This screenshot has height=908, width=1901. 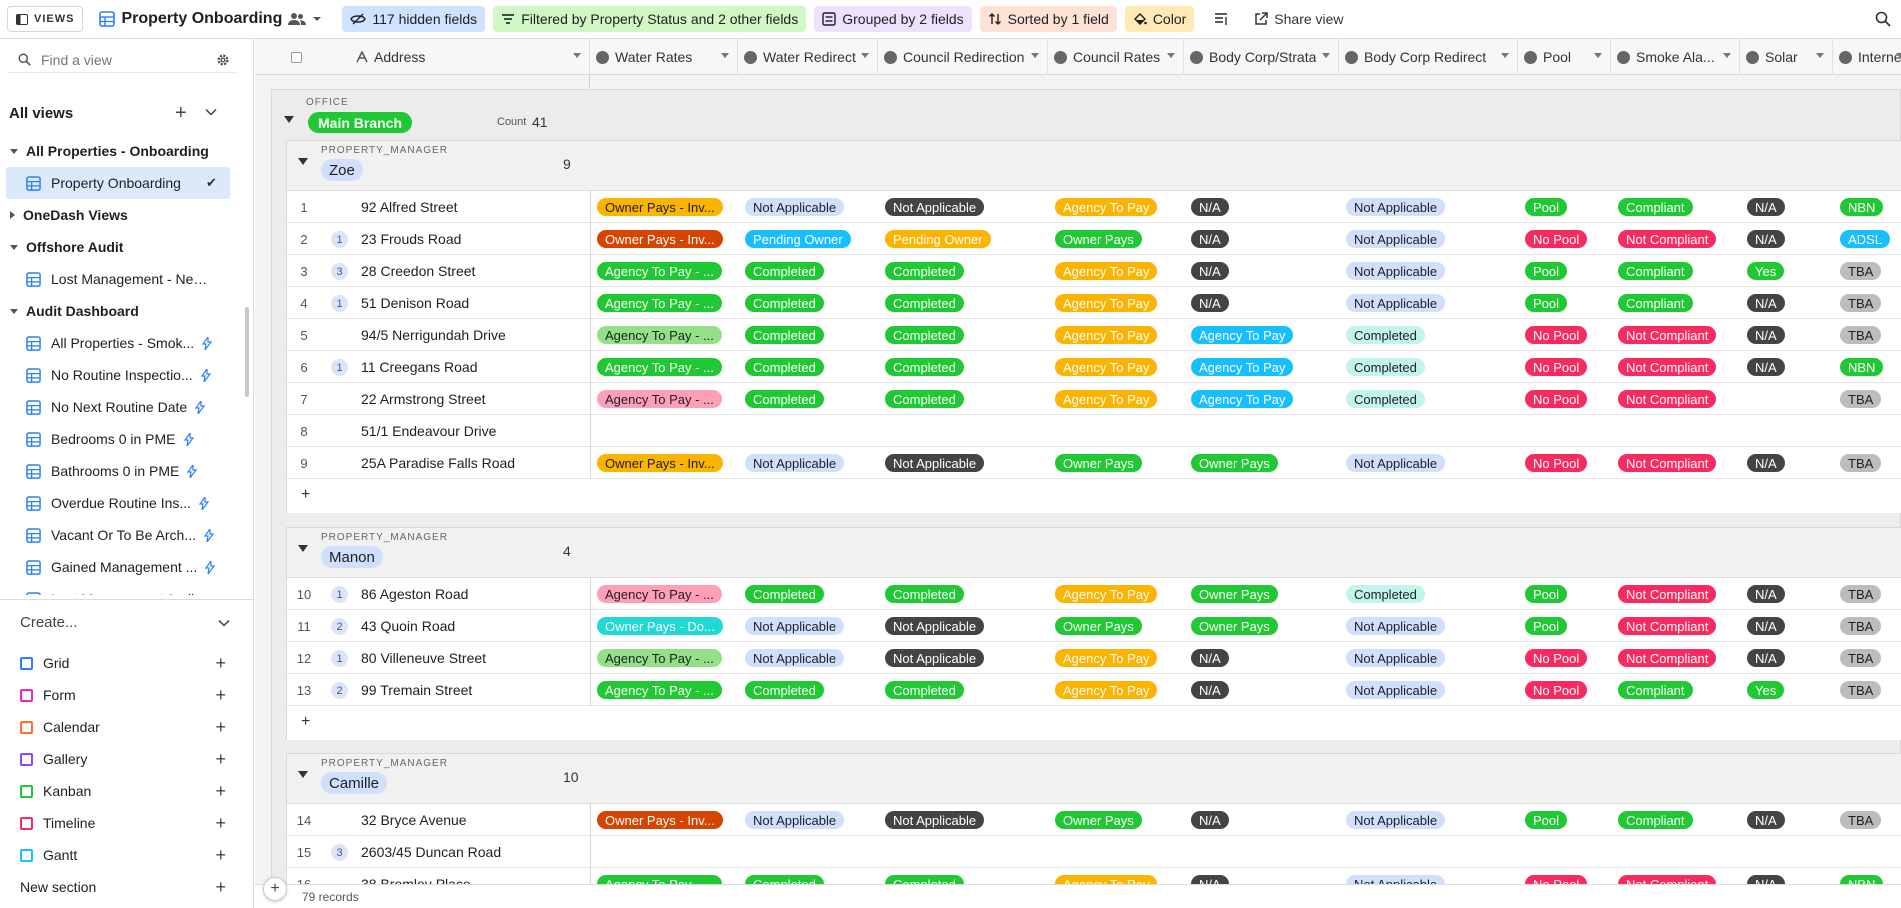 I want to click on new-section-button: New section +, so click(x=123, y=887).